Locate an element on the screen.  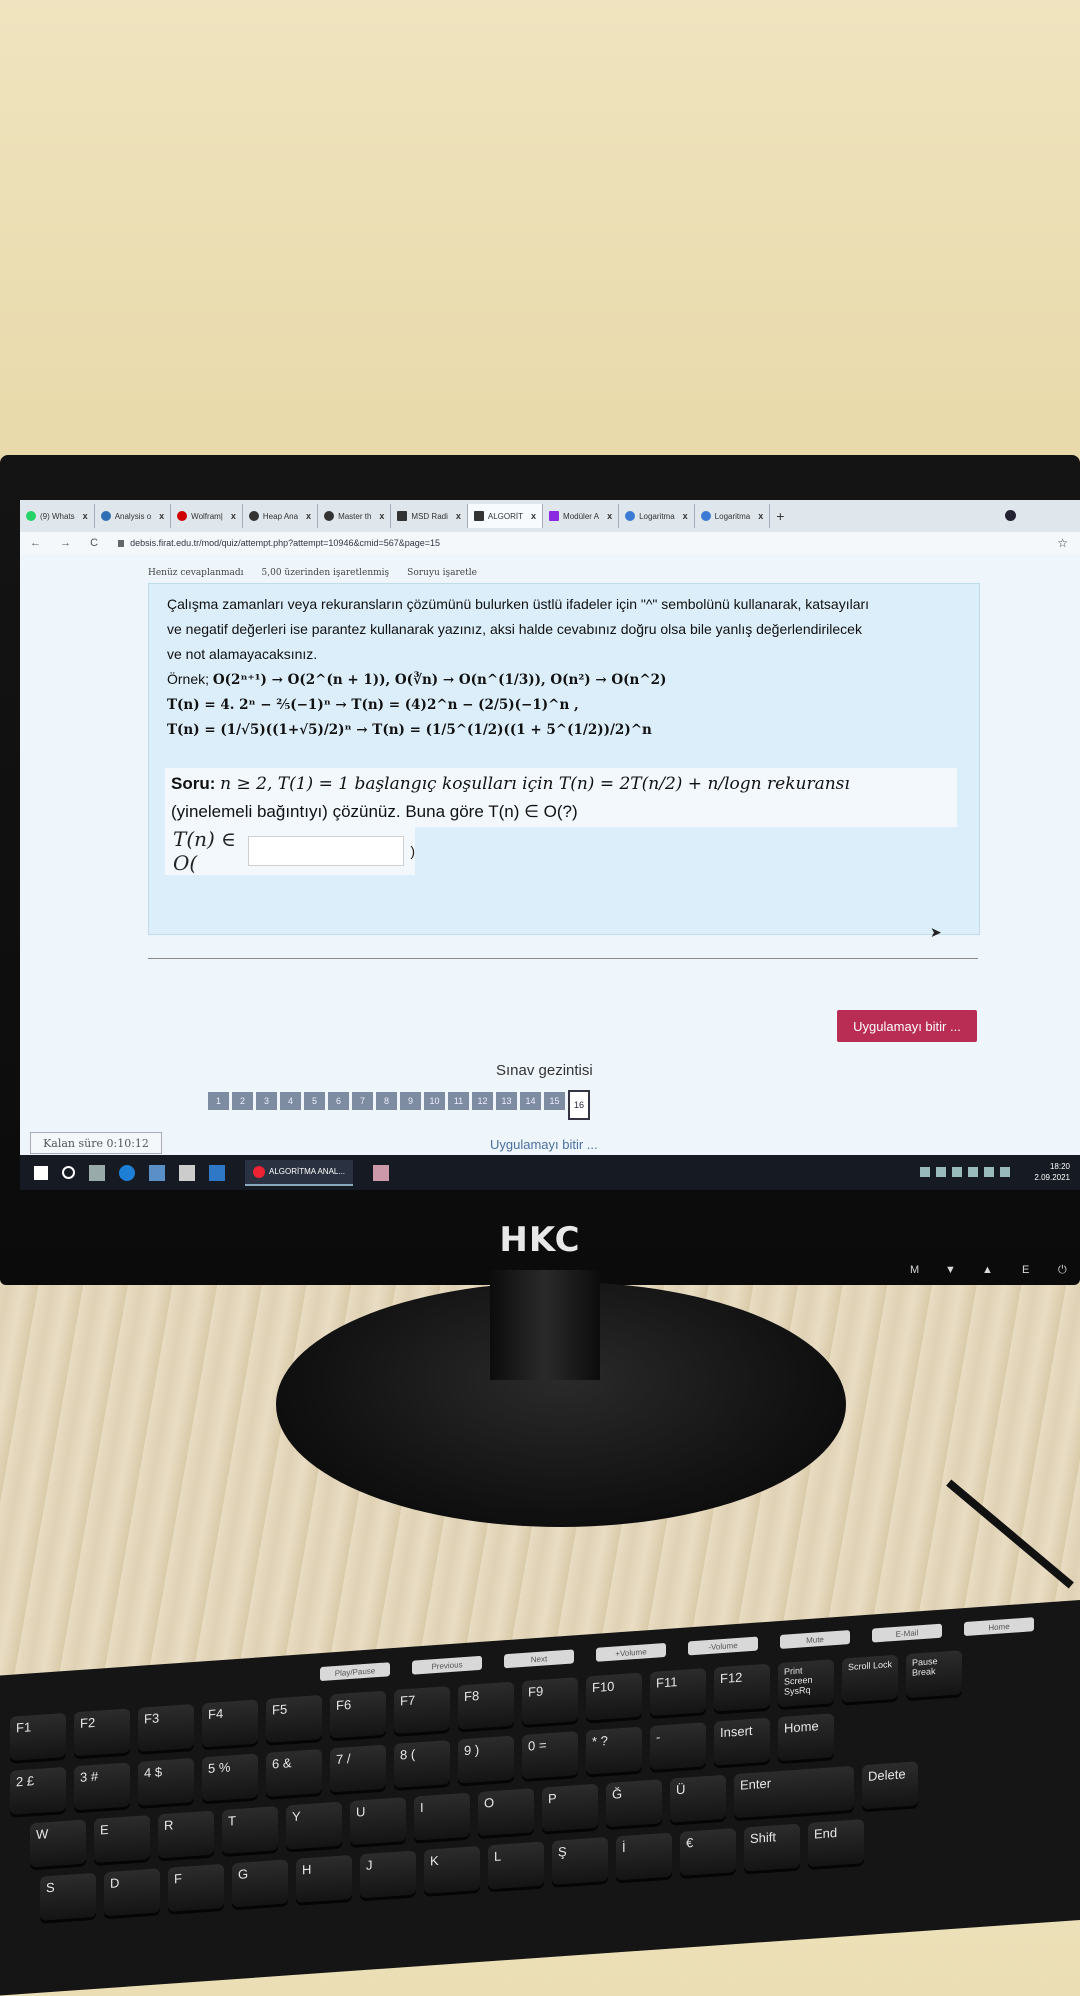
key: 7 / is located at coordinates (358, 1768).